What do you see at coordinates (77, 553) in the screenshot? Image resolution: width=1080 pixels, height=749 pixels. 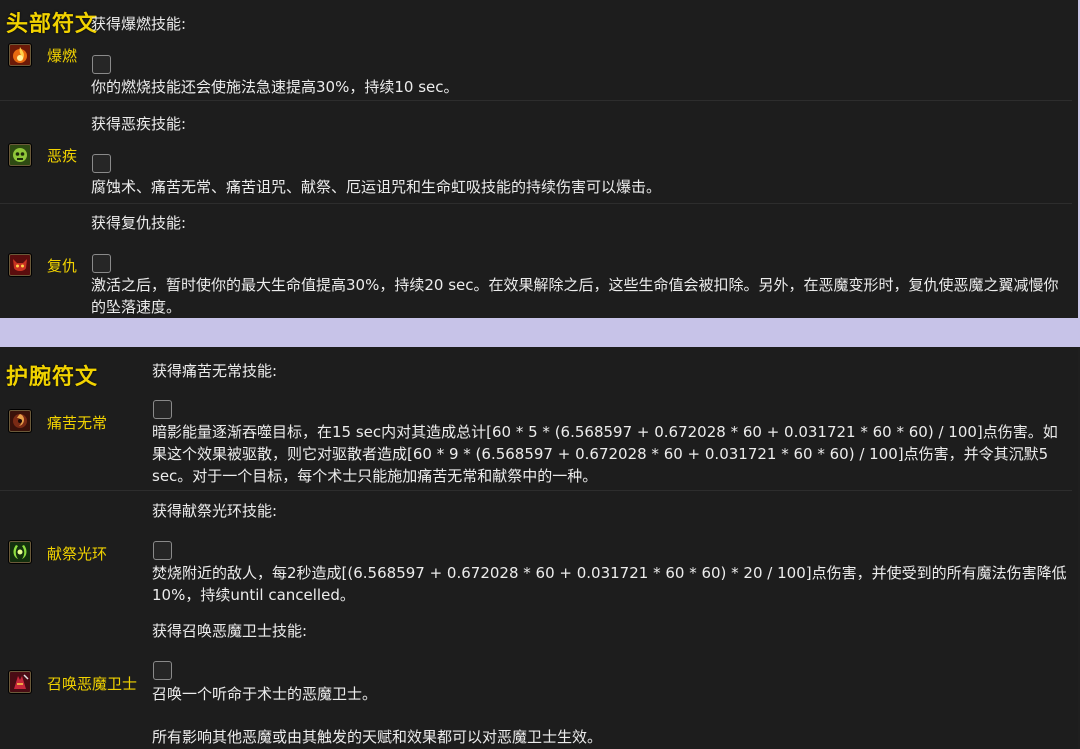 I see `rune-name: 献祭光环` at bounding box center [77, 553].